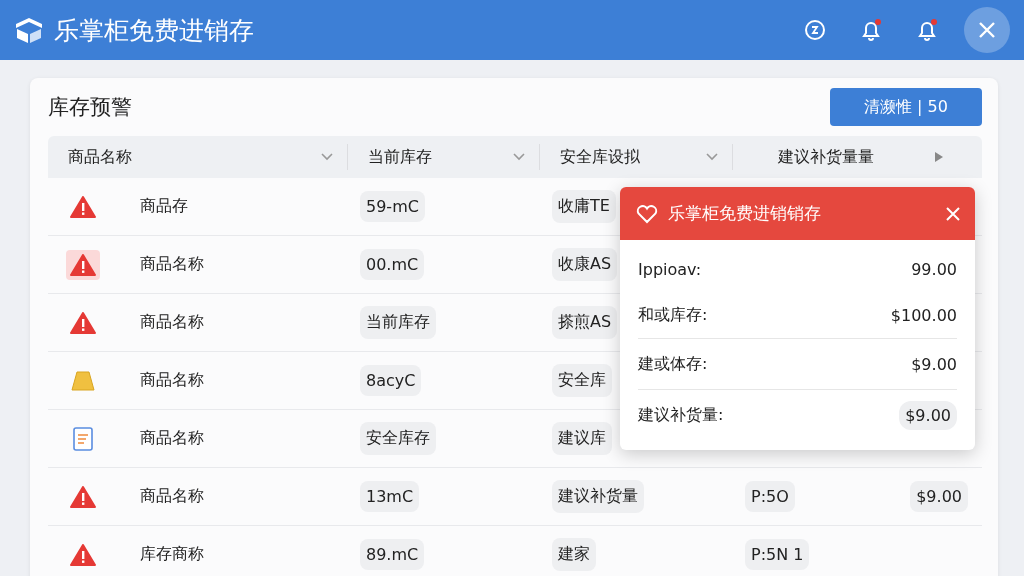  Describe the element at coordinates (647, 213) in the screenshot. I see `heart-icon` at that location.